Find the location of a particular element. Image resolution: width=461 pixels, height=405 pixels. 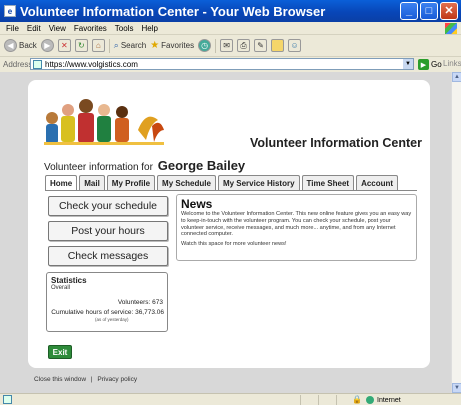

exit-button: Exit is located at coordinates (60, 352).